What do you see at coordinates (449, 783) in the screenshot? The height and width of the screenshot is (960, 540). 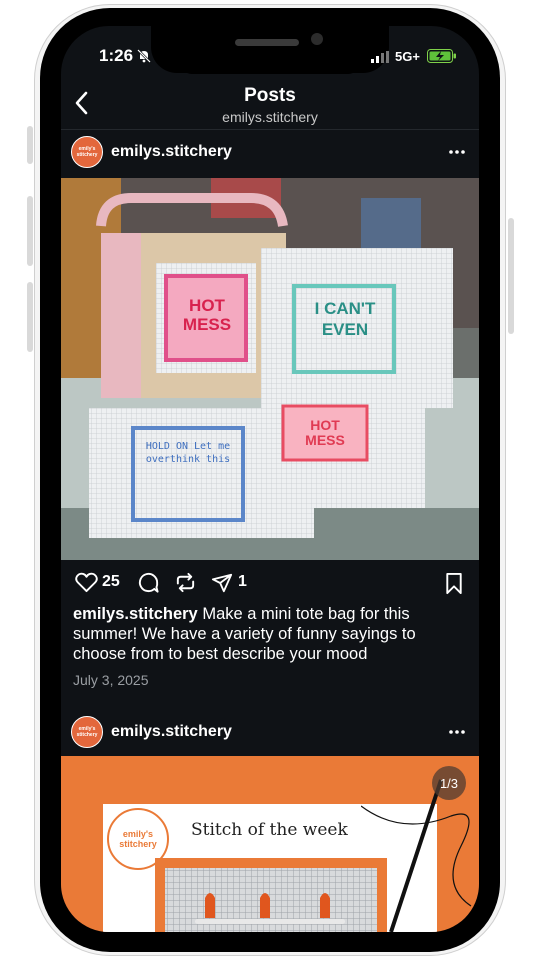 I see `page-counter: 1/3` at bounding box center [449, 783].